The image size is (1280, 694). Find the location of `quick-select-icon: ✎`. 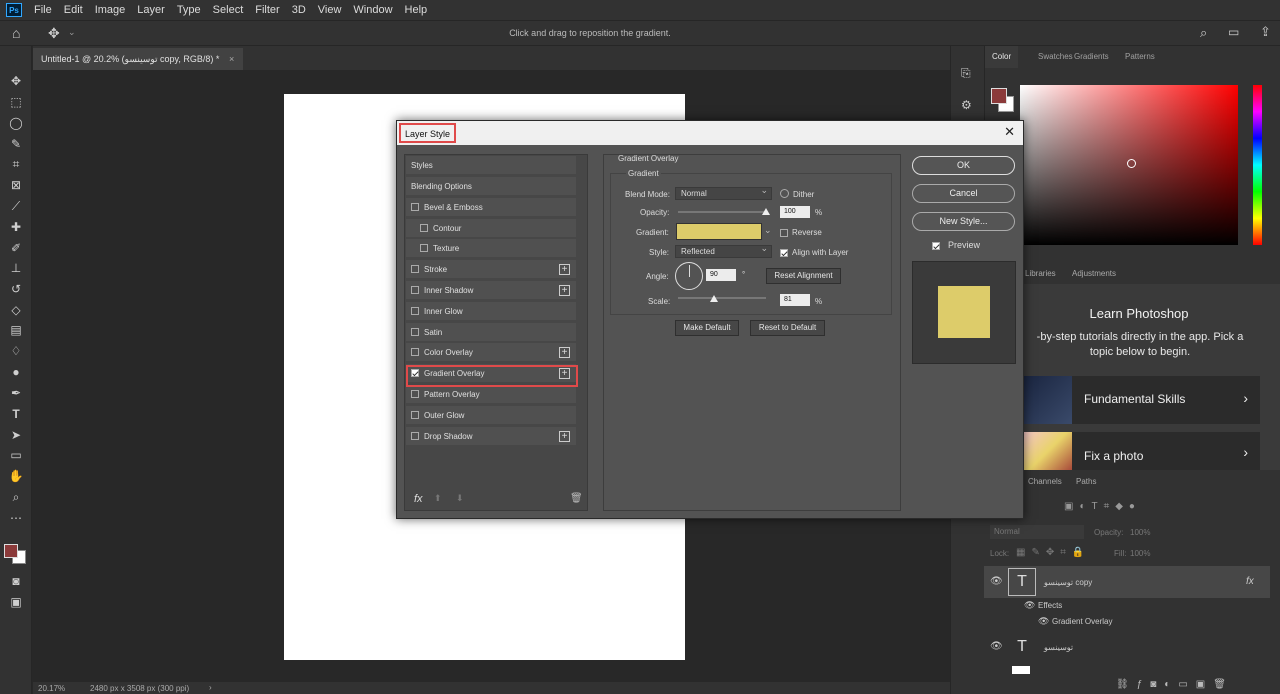

quick-select-icon: ✎ is located at coordinates (16, 144).